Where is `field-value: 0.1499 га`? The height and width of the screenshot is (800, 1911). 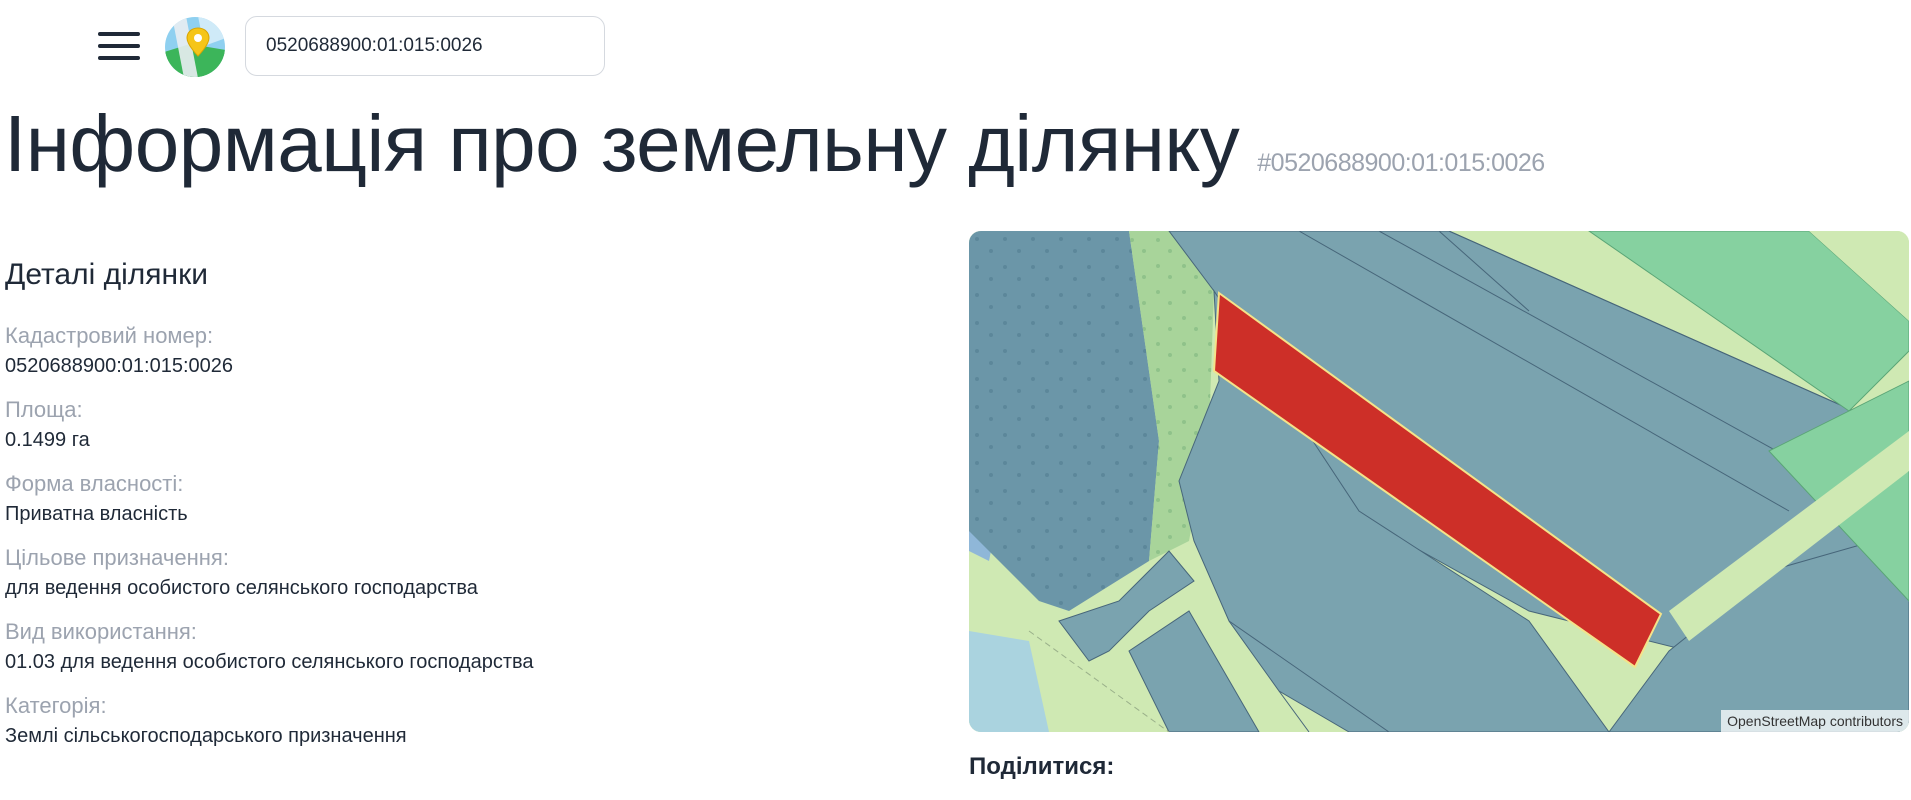 field-value: 0.1499 га is located at coordinates (47, 440).